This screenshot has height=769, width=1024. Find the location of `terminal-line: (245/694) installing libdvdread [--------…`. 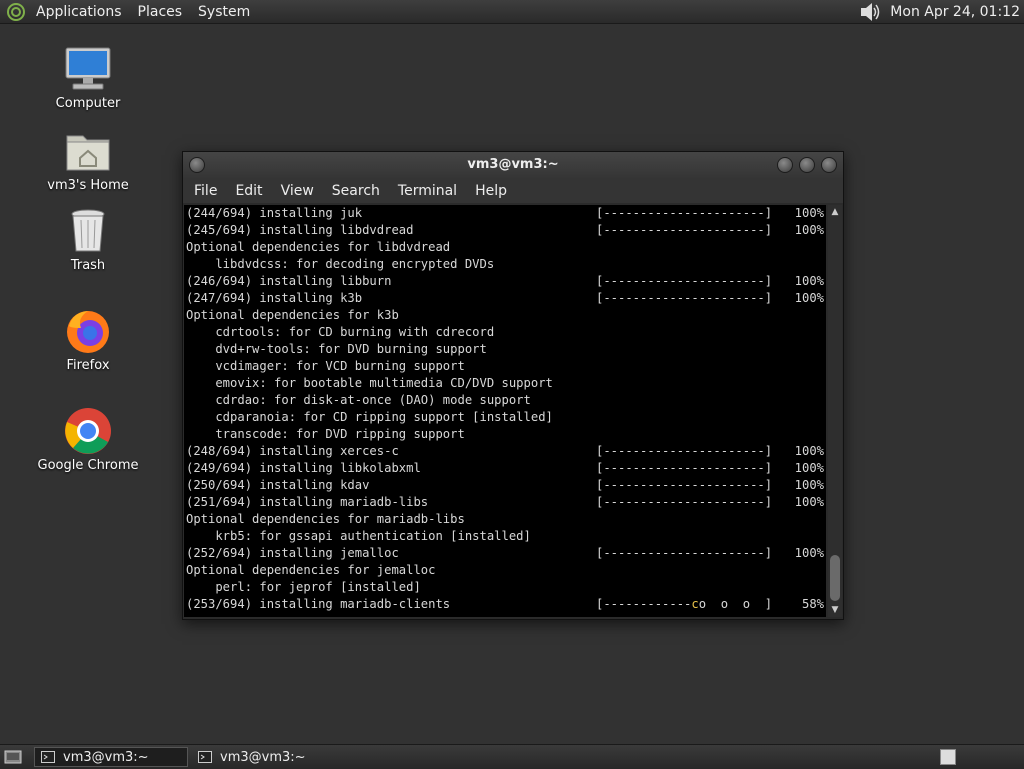

terminal-line: (245/694) installing libdvdread [--------… is located at coordinates (505, 230).